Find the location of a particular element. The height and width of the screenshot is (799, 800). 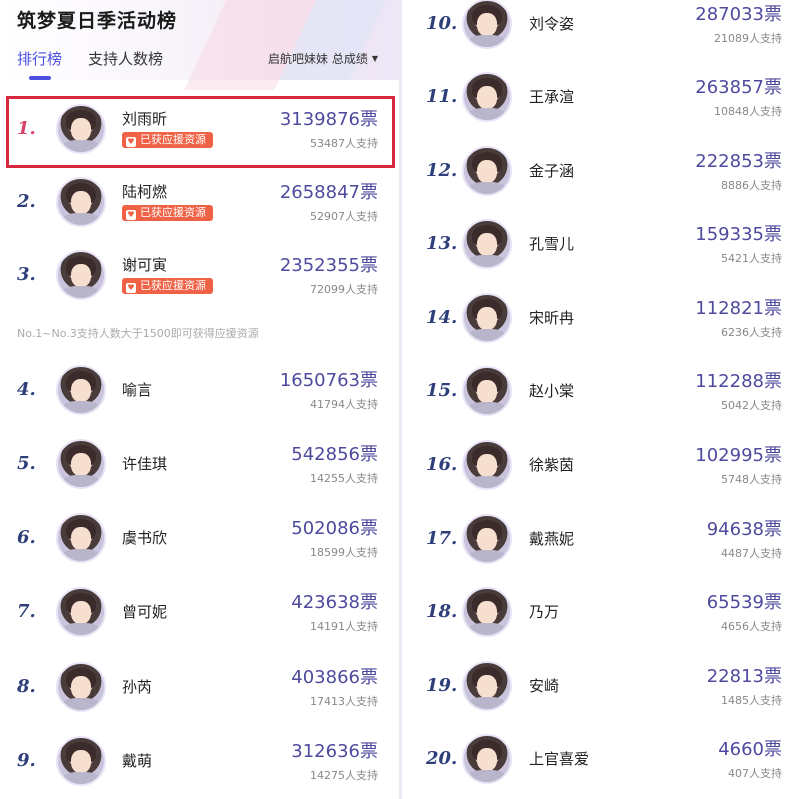

ranking-row: 4. 喻言 1650763票 41794人支持 is located at coordinates (200, 392).